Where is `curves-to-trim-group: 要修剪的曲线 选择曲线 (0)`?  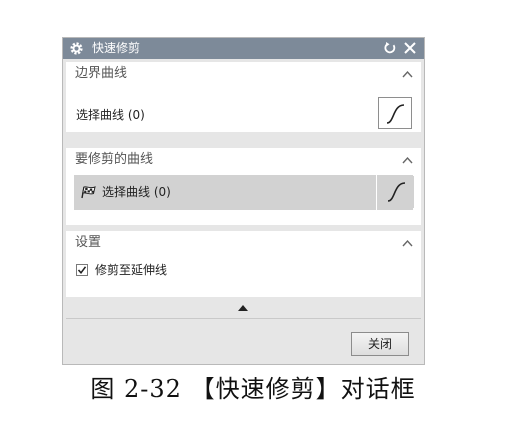 curves-to-trim-group: 要修剪的曲线 选择曲线 (0) is located at coordinates (243, 186).